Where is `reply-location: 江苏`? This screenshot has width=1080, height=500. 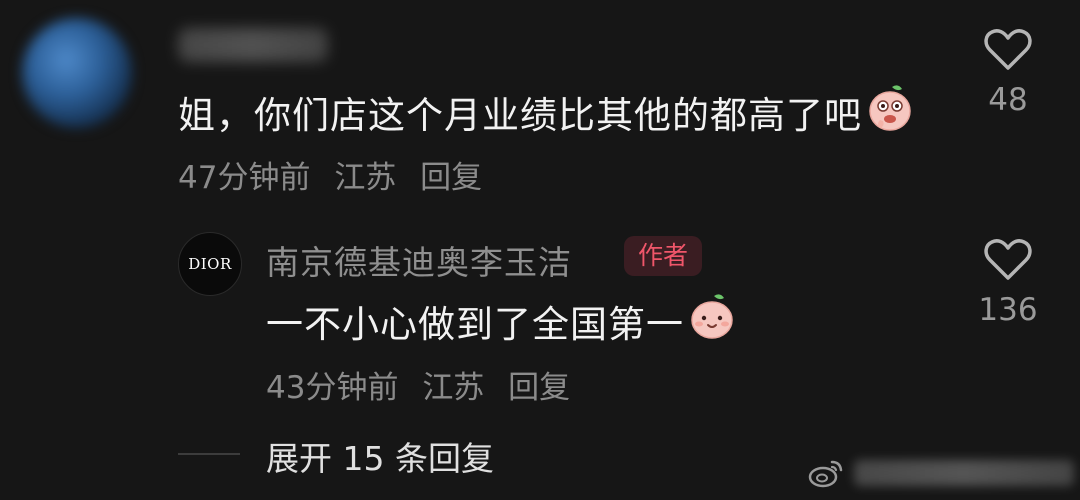 reply-location: 江苏 is located at coordinates (453, 388).